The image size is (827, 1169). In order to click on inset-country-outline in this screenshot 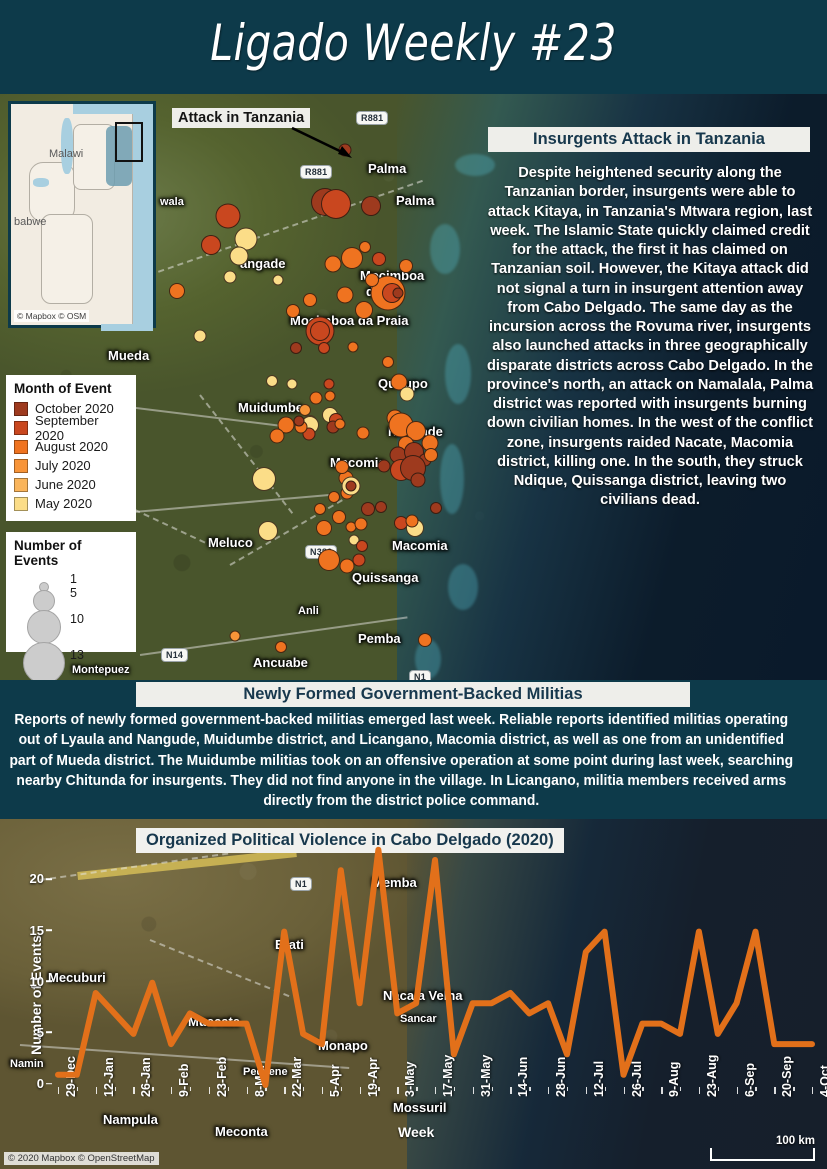, I will do `click(67, 259)`.